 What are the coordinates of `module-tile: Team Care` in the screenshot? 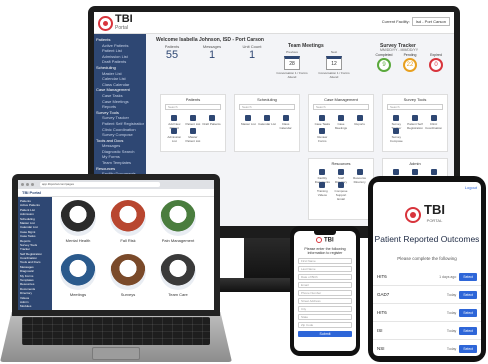 It's located at (178, 278).